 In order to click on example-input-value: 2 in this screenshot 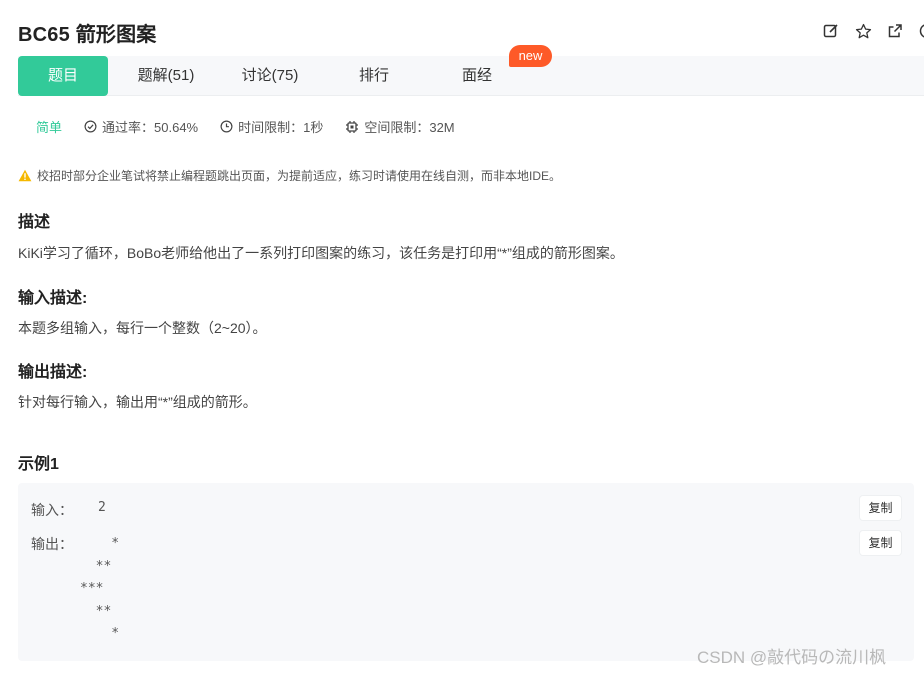, I will do `click(102, 507)`.